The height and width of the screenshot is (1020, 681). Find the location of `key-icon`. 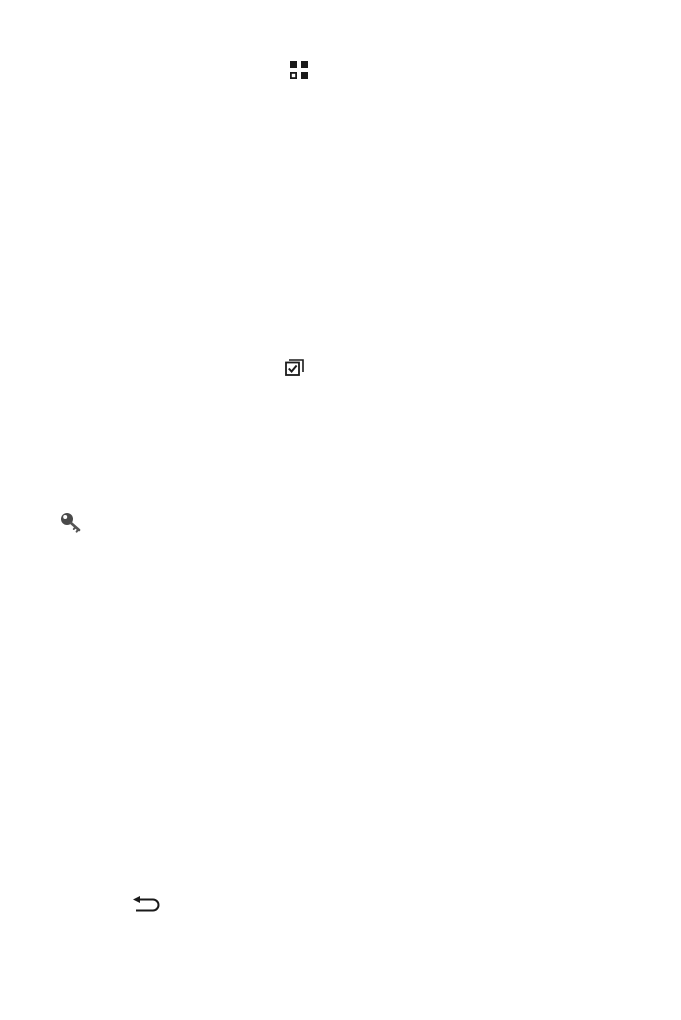

key-icon is located at coordinates (72, 523).